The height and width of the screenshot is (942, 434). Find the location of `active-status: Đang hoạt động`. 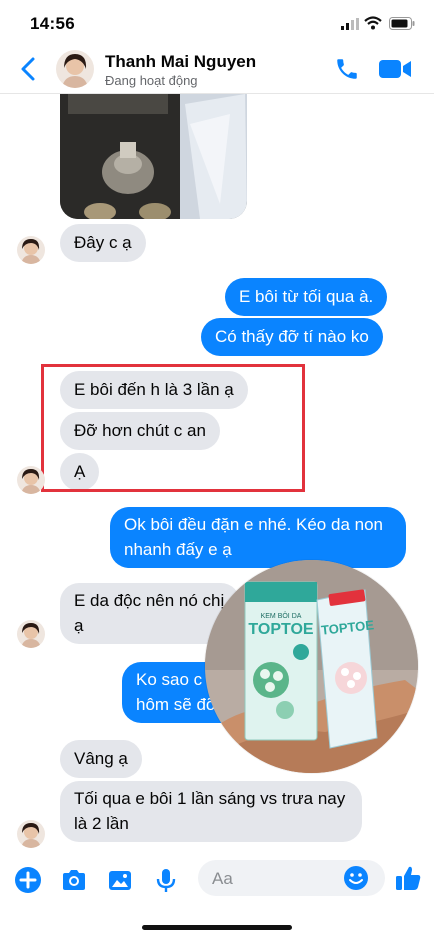

active-status: Đang hoạt động is located at coordinates (151, 80).